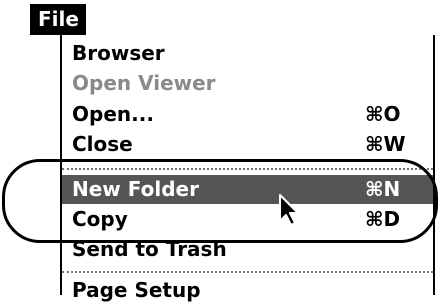 The image size is (441, 305). Describe the element at coordinates (385, 144) in the screenshot. I see `menu-item-shortcut: ⌘W` at that location.